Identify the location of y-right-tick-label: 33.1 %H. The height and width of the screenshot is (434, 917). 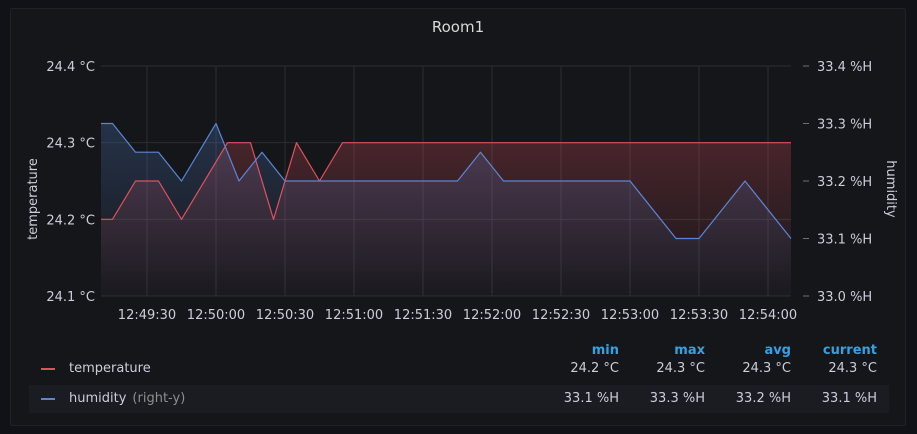
(844, 240).